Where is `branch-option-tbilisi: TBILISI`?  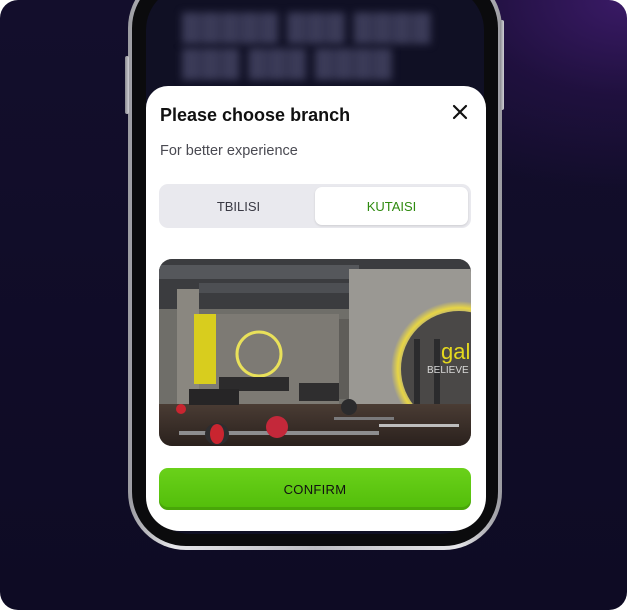 branch-option-tbilisi: TBILISI is located at coordinates (238, 206).